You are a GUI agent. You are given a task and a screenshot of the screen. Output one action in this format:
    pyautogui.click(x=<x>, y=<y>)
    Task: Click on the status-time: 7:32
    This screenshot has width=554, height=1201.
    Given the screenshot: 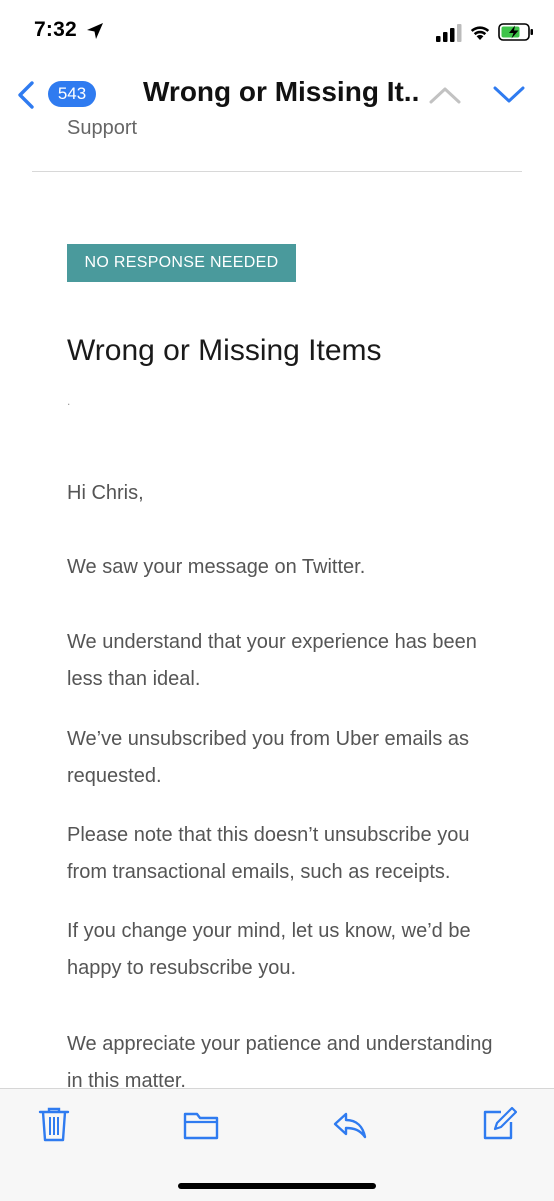 What is the action you would take?
    pyautogui.click(x=55, y=29)
    